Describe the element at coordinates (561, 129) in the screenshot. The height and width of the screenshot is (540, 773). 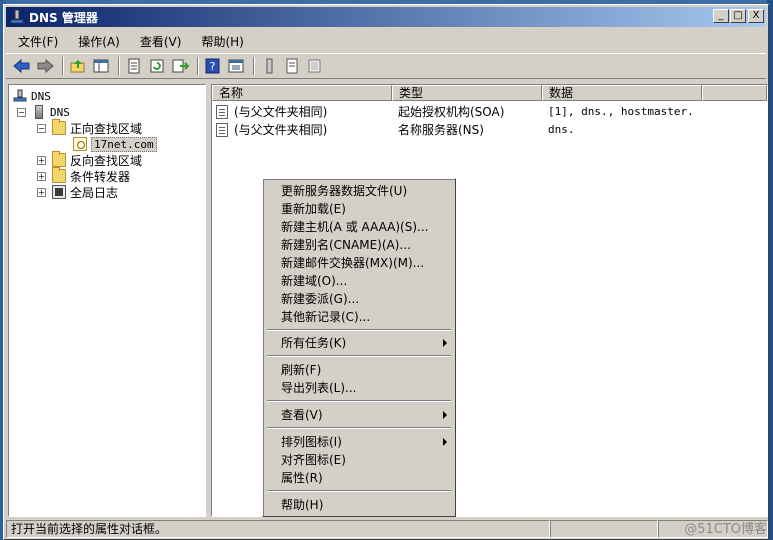
I see `record-data: dns.` at that location.